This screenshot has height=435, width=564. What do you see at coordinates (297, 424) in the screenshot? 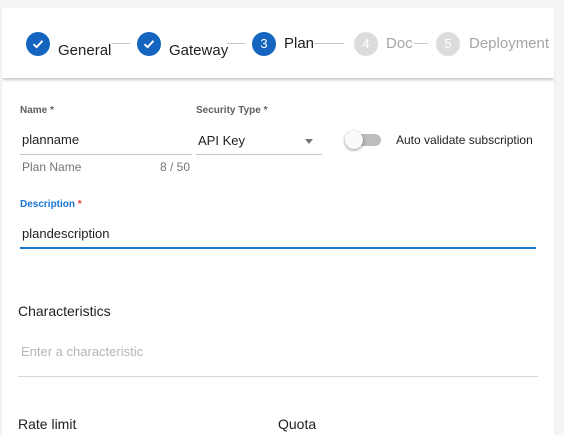
I see `quota-title: Quota` at bounding box center [297, 424].